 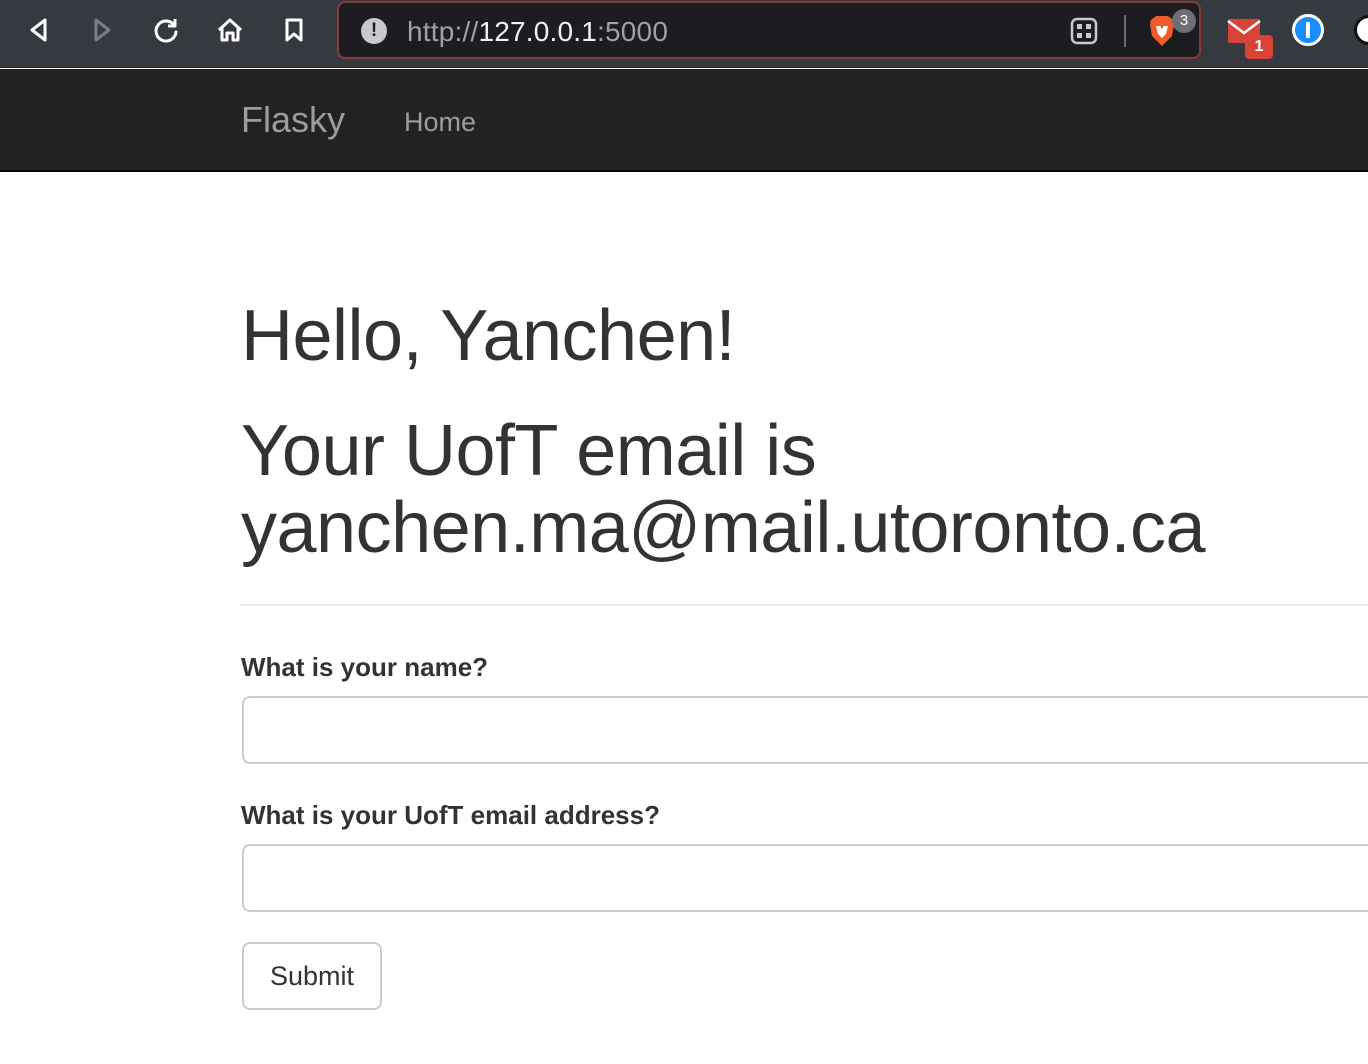 I want to click on nav-link-home: Home, so click(x=440, y=122).